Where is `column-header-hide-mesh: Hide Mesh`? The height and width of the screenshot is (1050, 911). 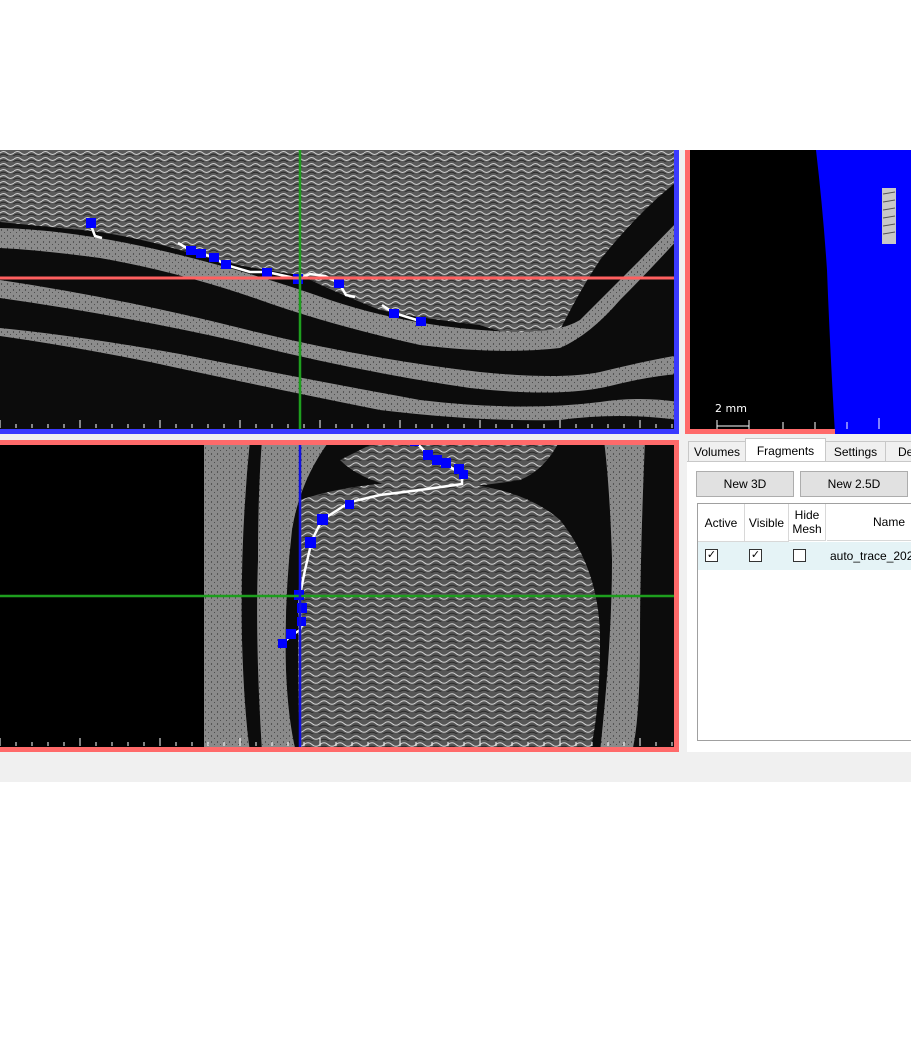 column-header-hide-mesh: Hide Mesh is located at coordinates (807, 522).